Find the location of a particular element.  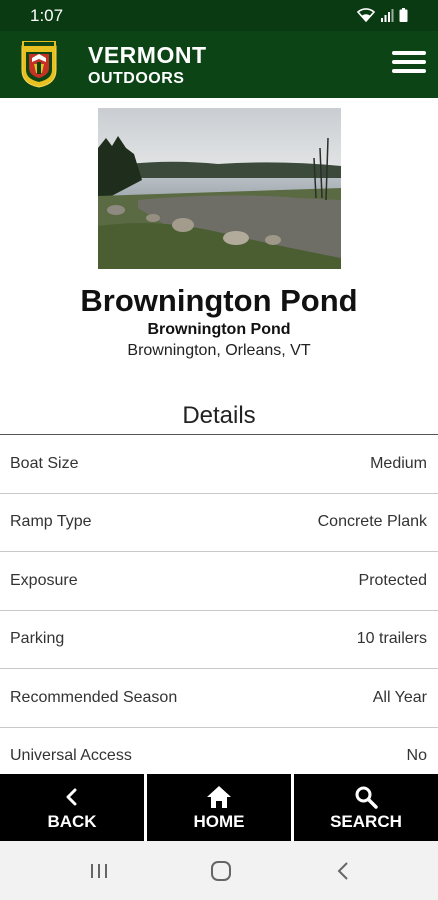

detail-value: No is located at coordinates (416, 756).